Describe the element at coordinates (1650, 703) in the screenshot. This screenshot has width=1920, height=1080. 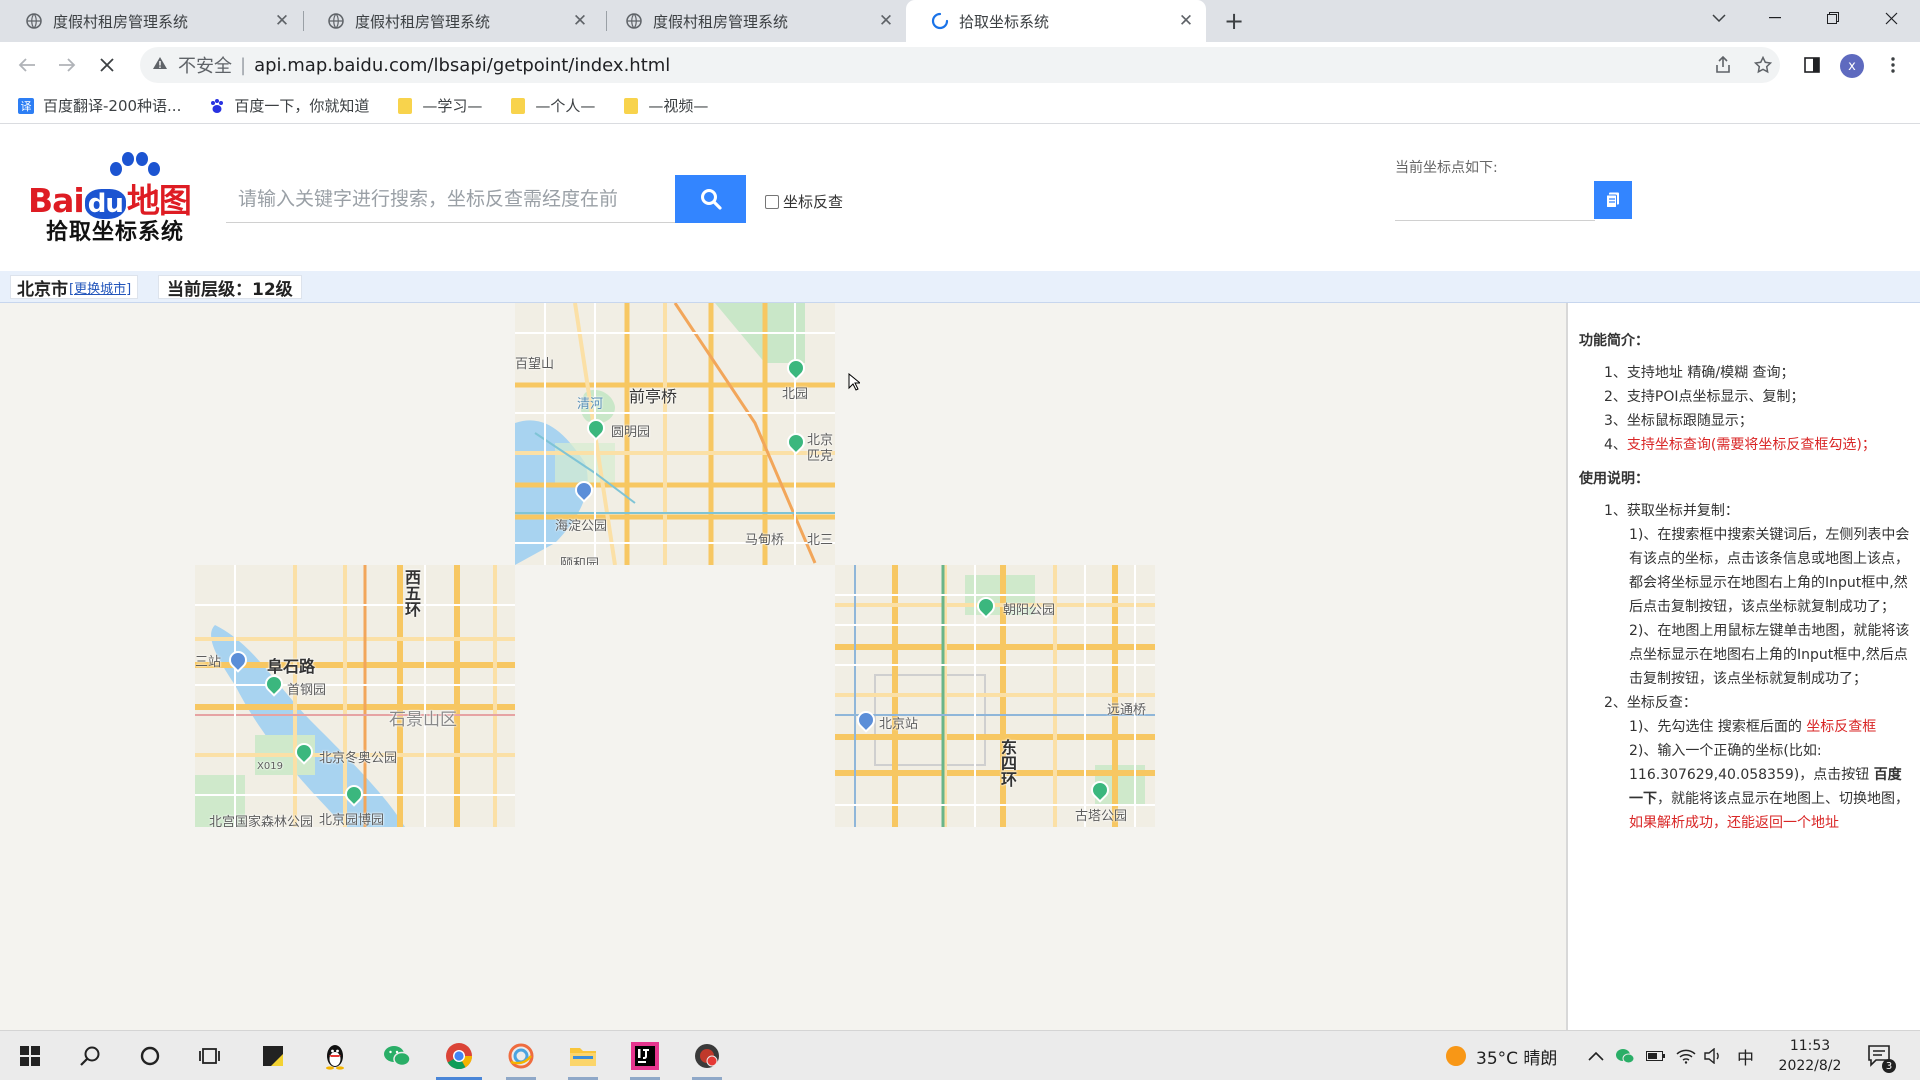
I see `usage-item: 2、坐标反查：` at that location.